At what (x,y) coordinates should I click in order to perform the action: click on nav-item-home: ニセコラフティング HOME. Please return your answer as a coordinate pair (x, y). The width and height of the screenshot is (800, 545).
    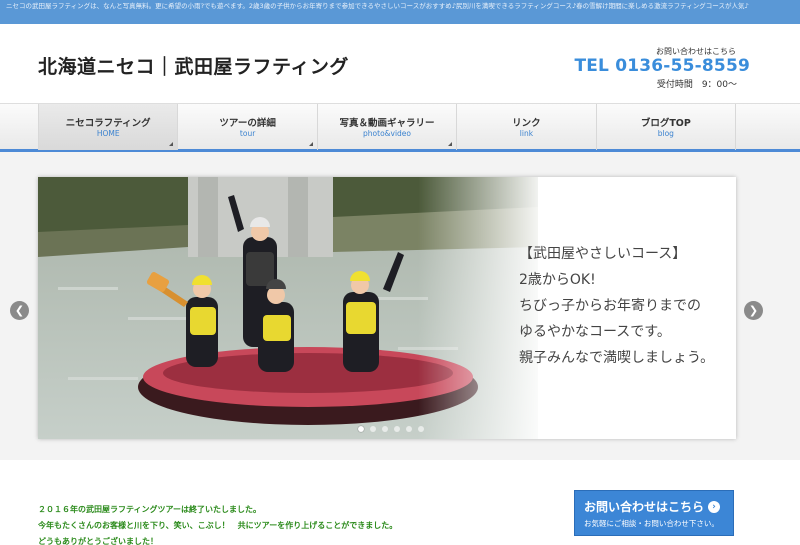
    Looking at the image, I should click on (109, 127).